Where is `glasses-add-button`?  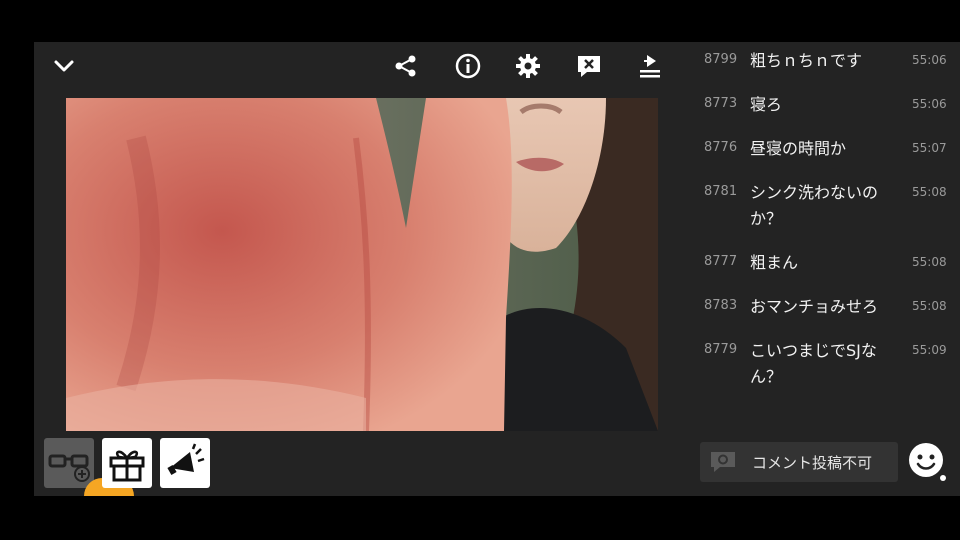 glasses-add-button is located at coordinates (69, 463).